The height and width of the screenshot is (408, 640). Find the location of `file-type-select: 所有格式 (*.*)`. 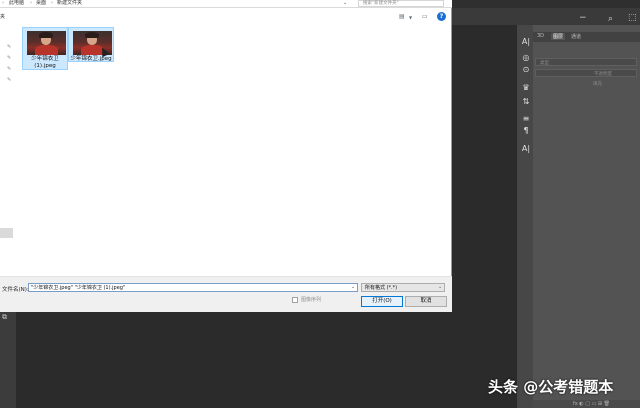

file-type-select: 所有格式 (*.*) is located at coordinates (403, 287).